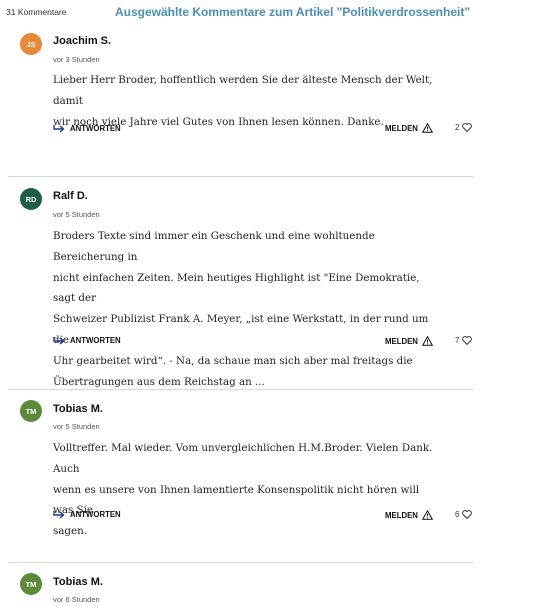 This screenshot has height=606, width=535. Describe the element at coordinates (36, 12) in the screenshot. I see `comment-count: 31 Kommentare` at that location.